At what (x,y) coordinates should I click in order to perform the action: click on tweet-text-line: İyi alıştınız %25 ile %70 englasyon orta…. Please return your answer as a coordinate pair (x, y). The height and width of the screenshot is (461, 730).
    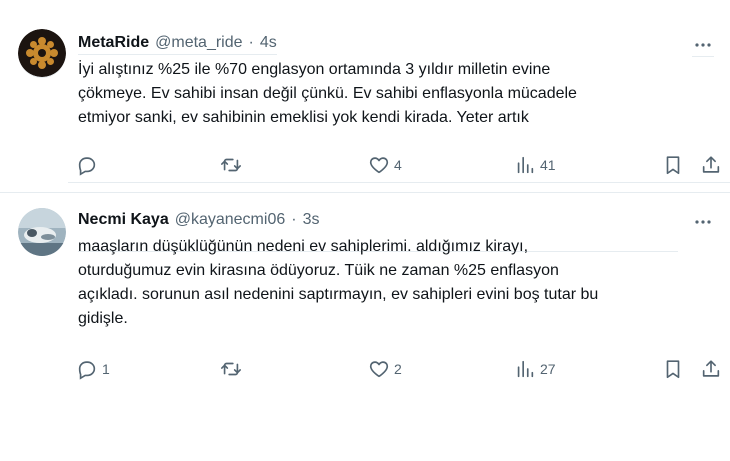
    Looking at the image, I should click on (314, 69).